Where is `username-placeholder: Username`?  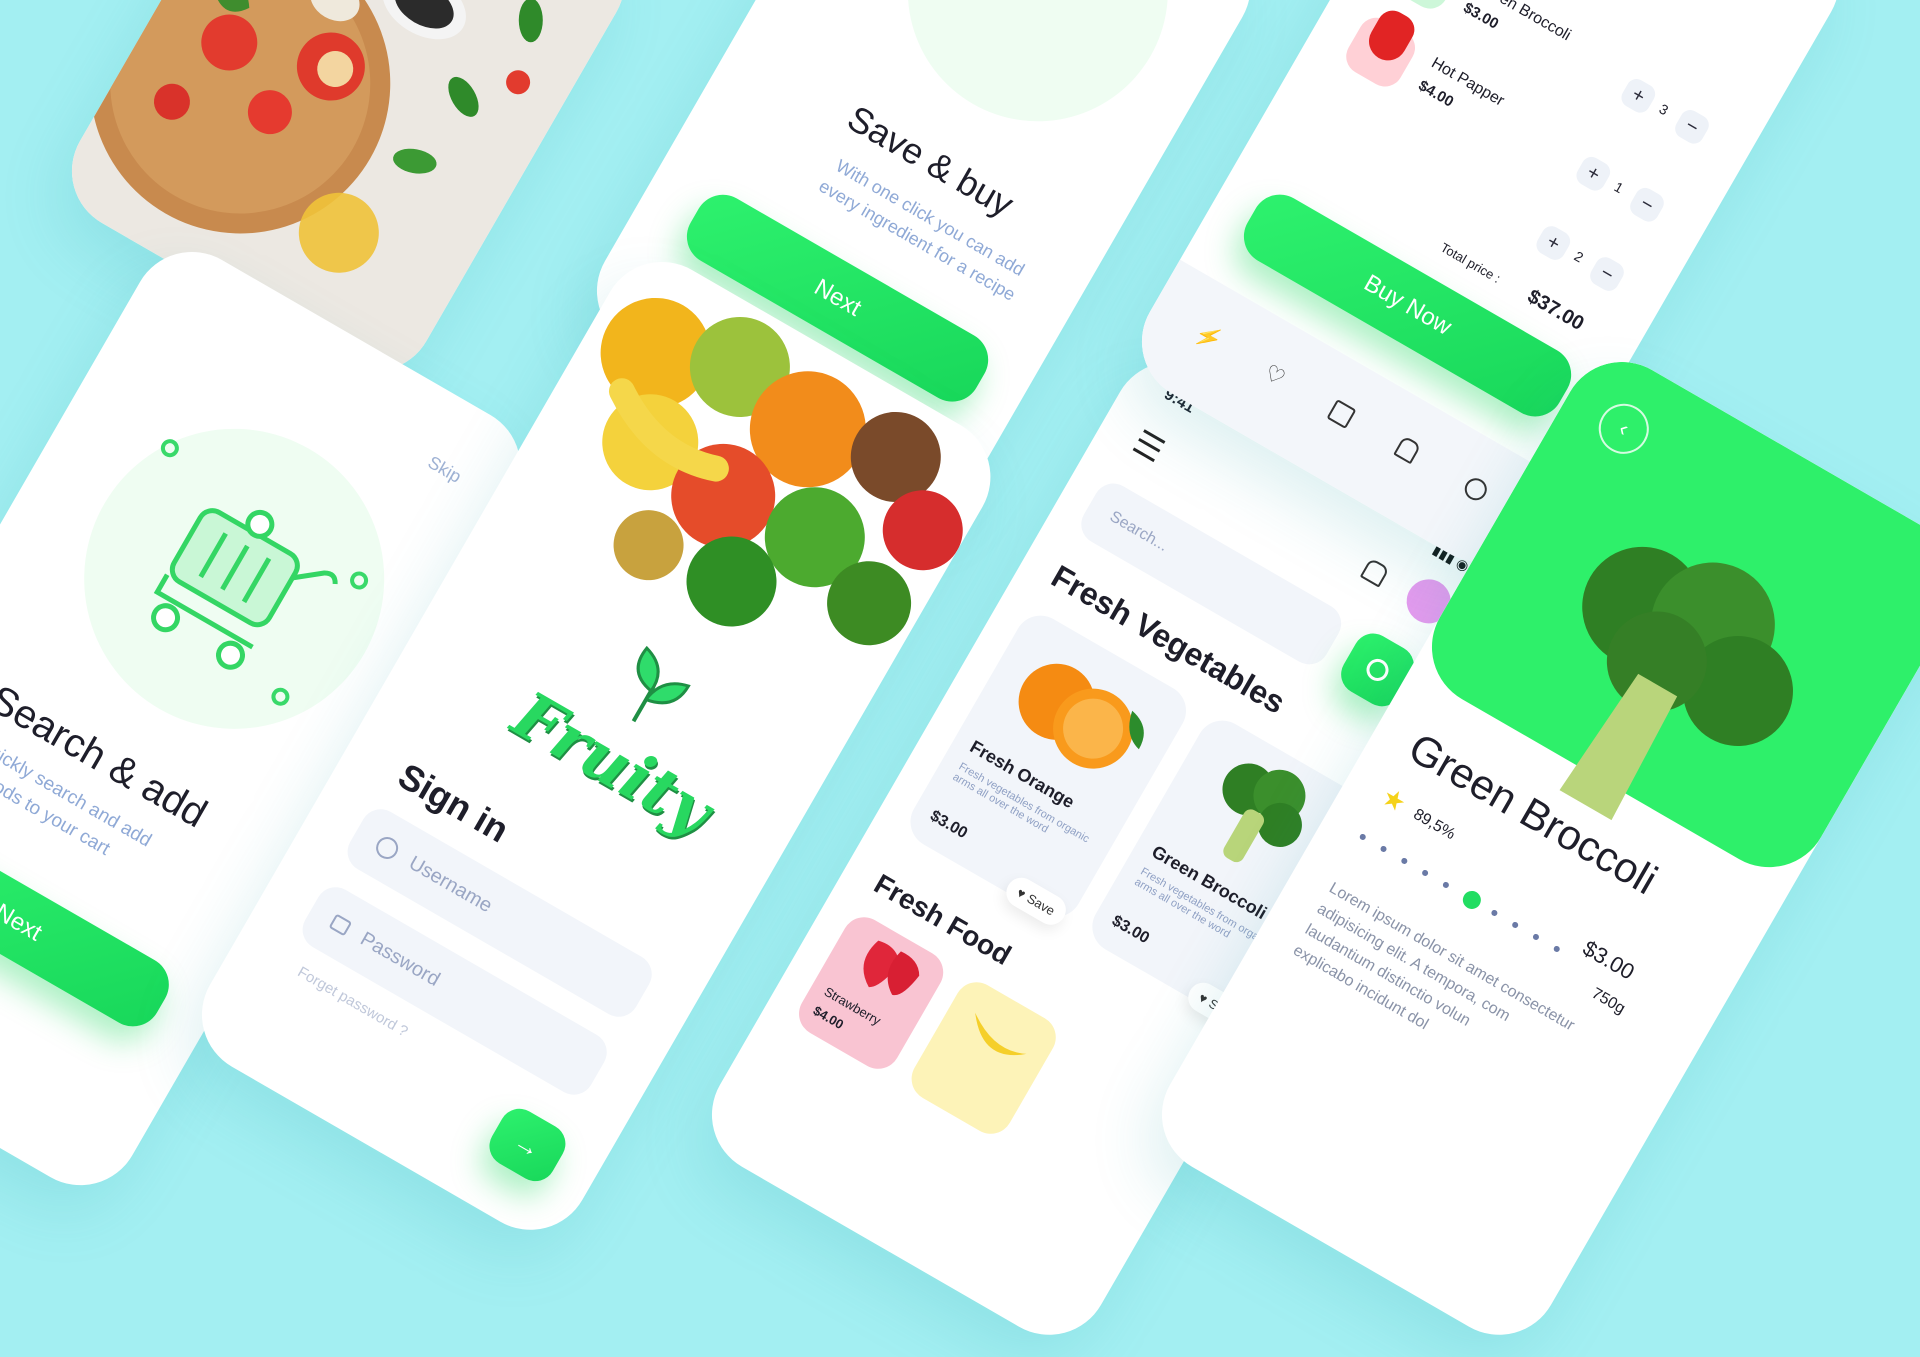
username-placeholder: Username is located at coordinates (451, 884).